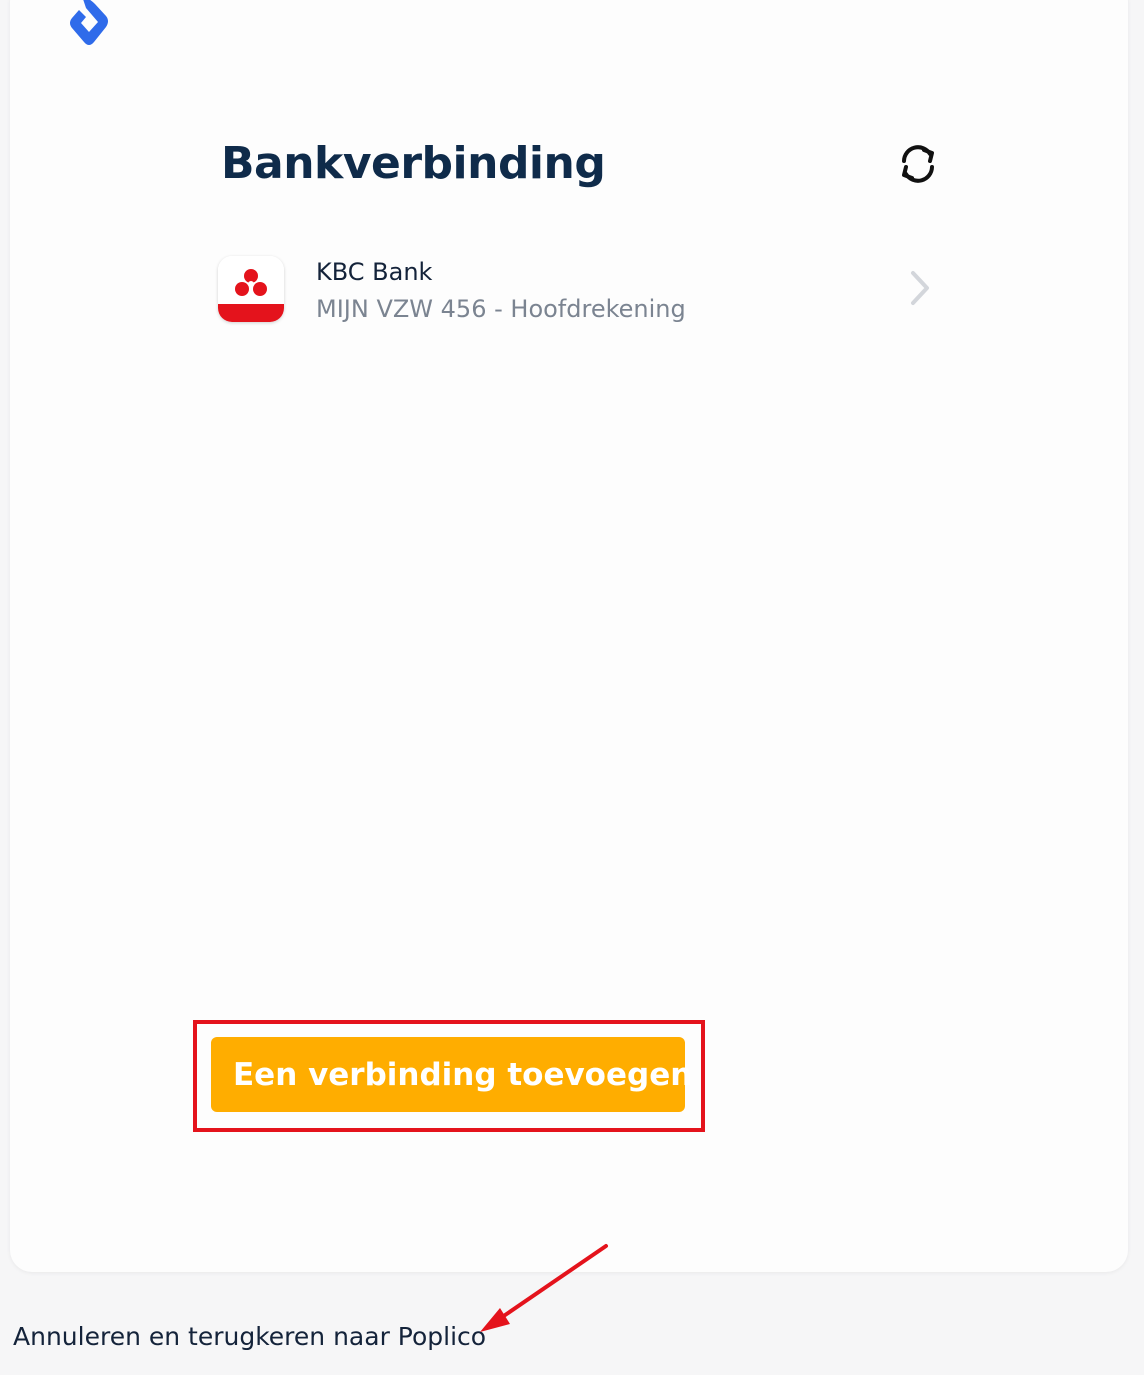  What do you see at coordinates (580, 290) in the screenshot?
I see `bank-connection-item: KBC Bank MIJN VZW 456 - Hoofdrekening` at bounding box center [580, 290].